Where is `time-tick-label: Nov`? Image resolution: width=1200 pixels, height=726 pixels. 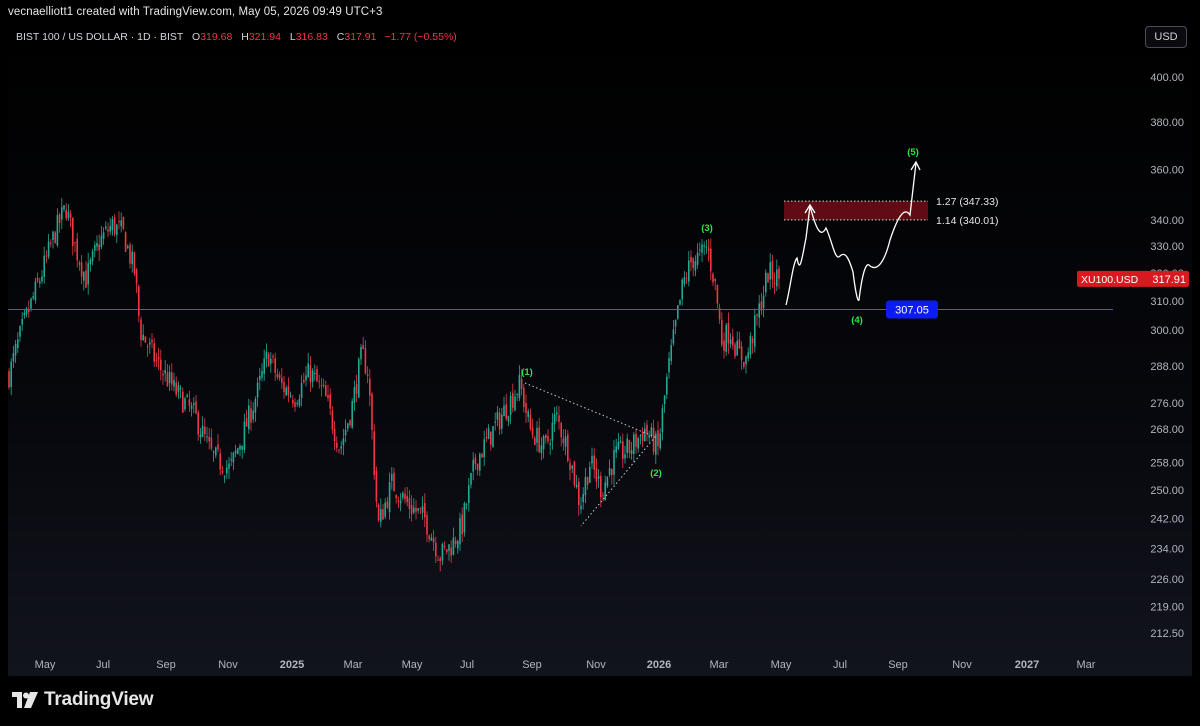 time-tick-label: Nov is located at coordinates (962, 665).